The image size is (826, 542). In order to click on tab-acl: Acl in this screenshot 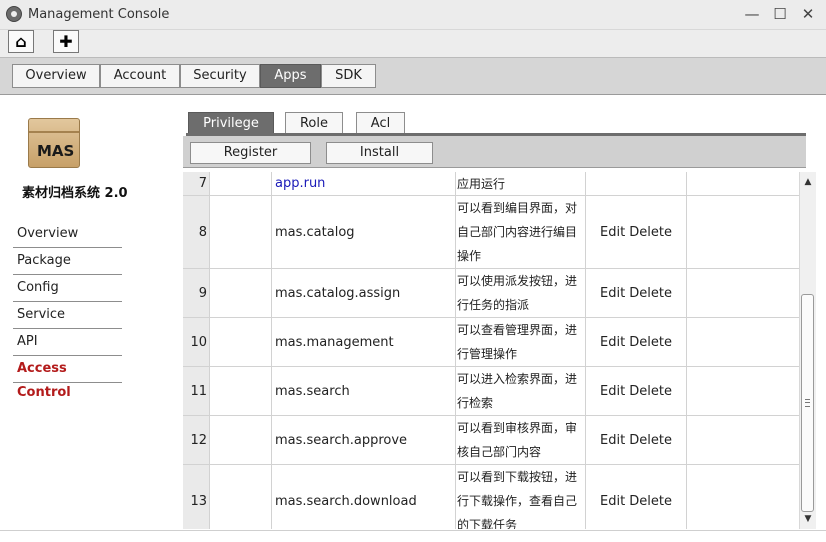, I will do `click(380, 123)`.